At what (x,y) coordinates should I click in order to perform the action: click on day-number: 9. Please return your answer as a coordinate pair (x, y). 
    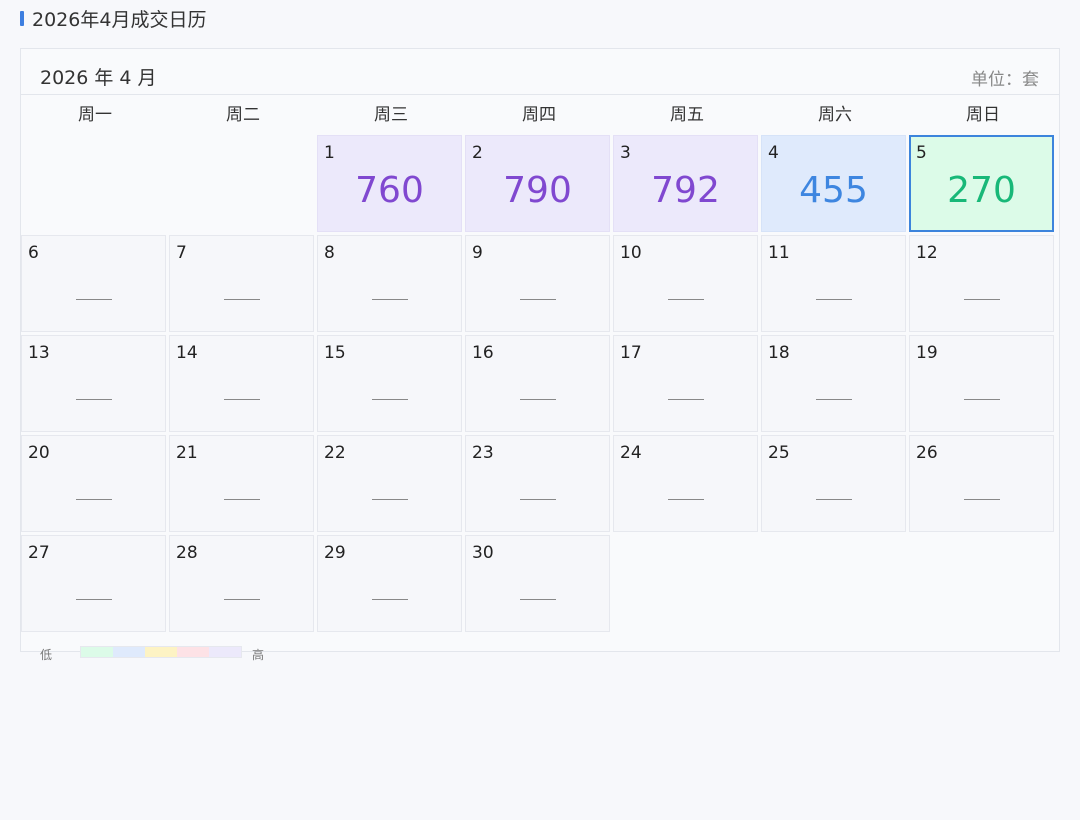
    Looking at the image, I should click on (477, 253).